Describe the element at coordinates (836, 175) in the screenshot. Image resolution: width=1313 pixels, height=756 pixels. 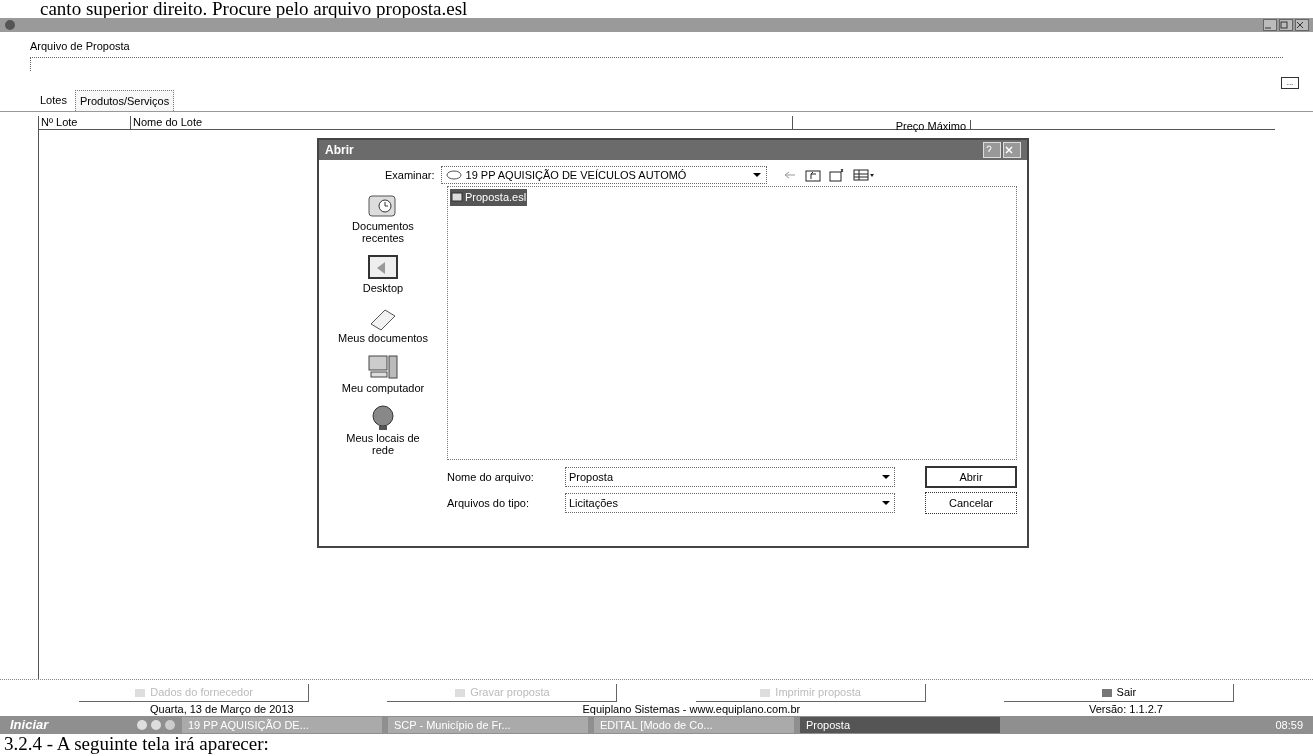
I see `new-folder-icon` at that location.